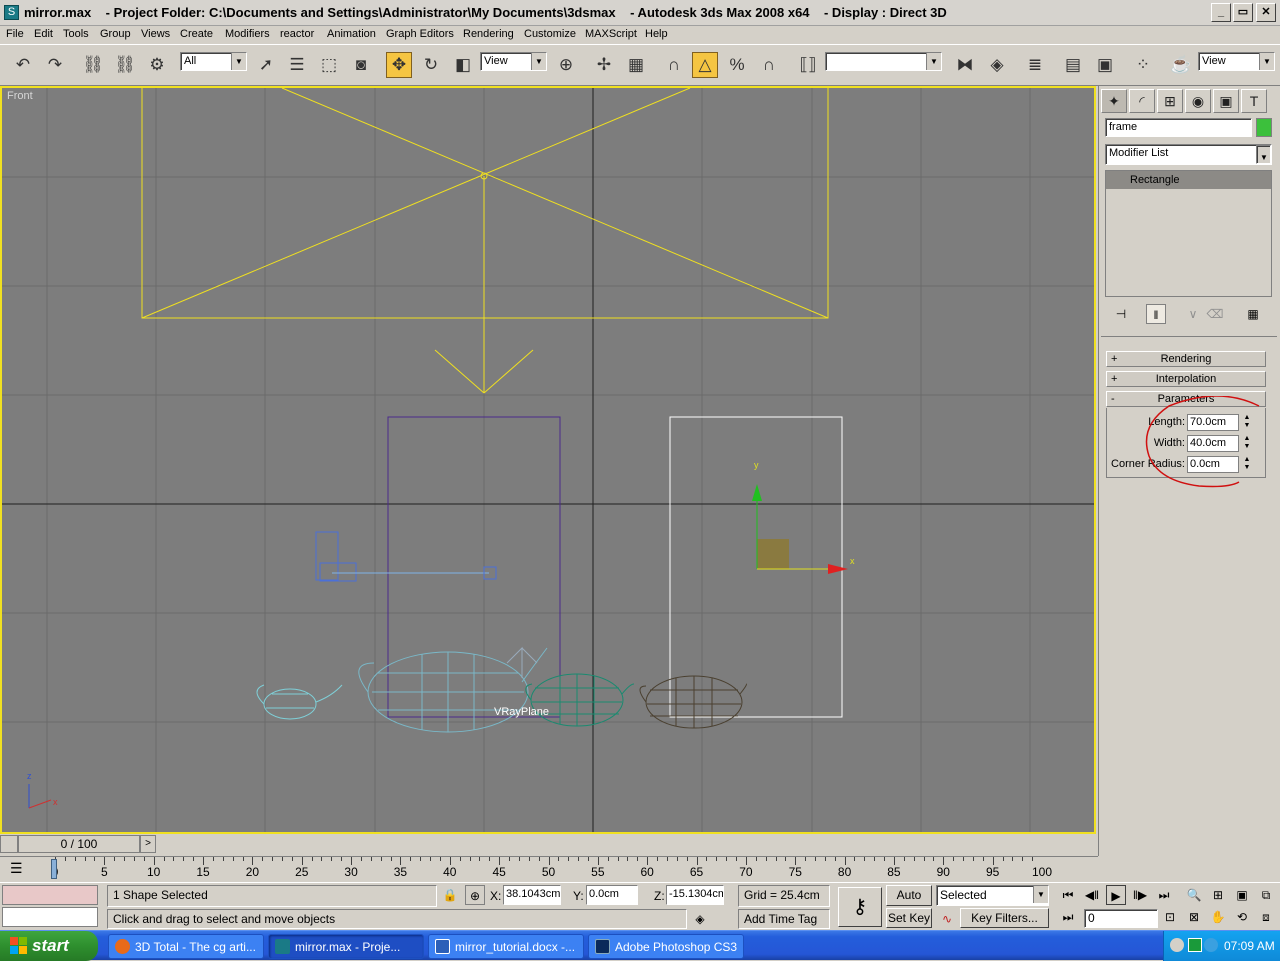 The height and width of the screenshot is (961, 1280). What do you see at coordinates (1188, 154) in the screenshot?
I see `modifier-list-dropdown: Modifier List ▼` at bounding box center [1188, 154].